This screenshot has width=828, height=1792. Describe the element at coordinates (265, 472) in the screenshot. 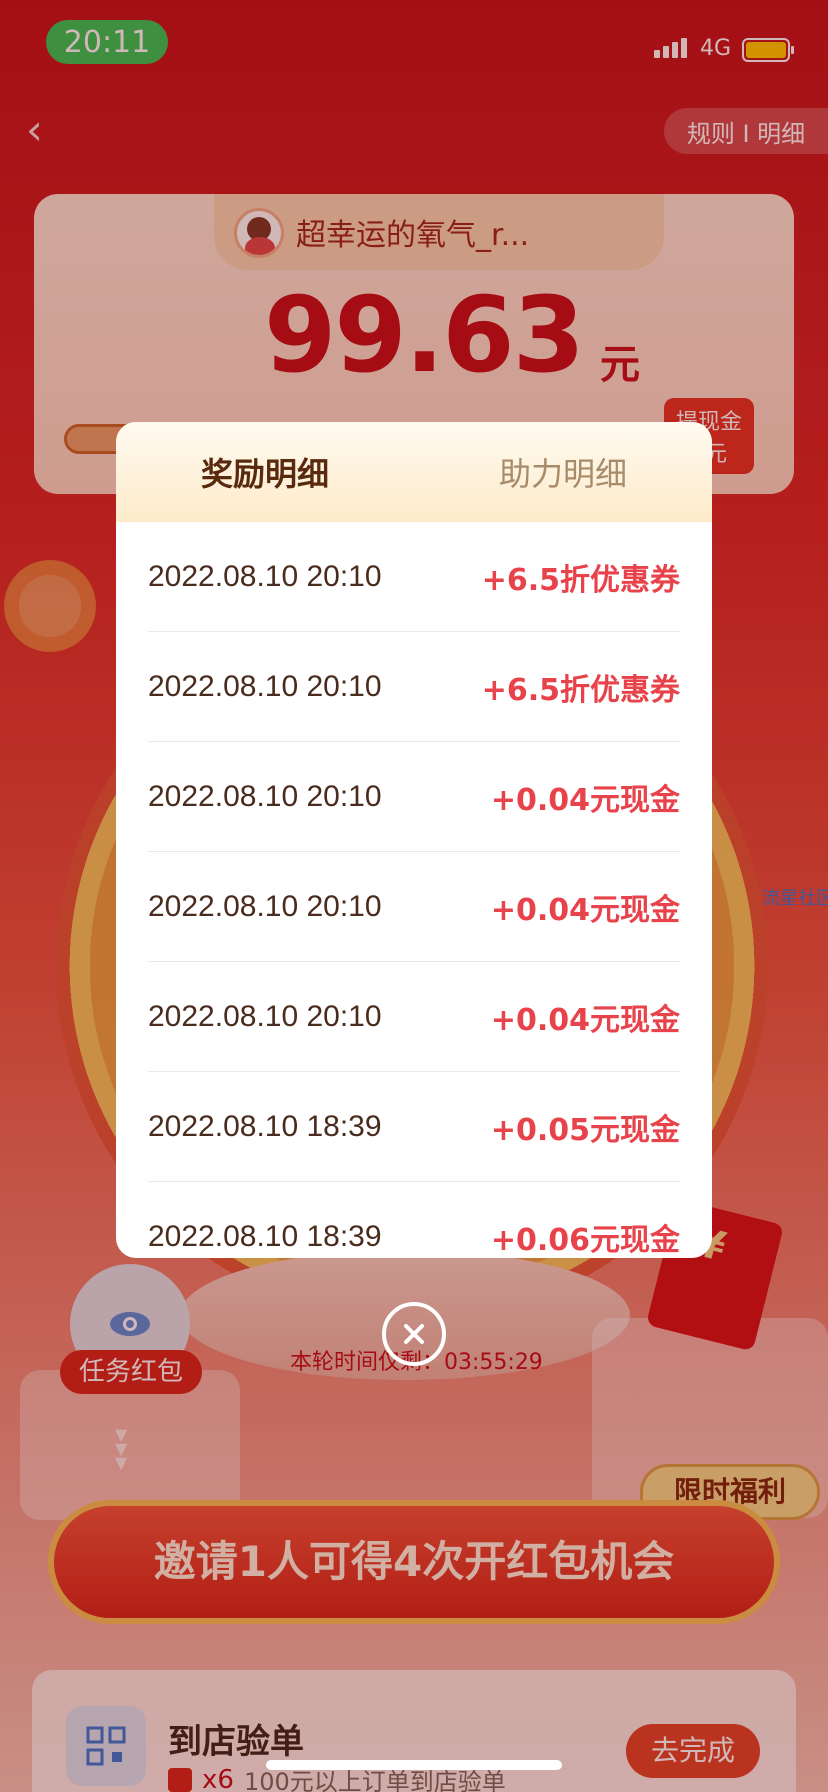

I see `tab-reward-details: 奖励明细` at that location.